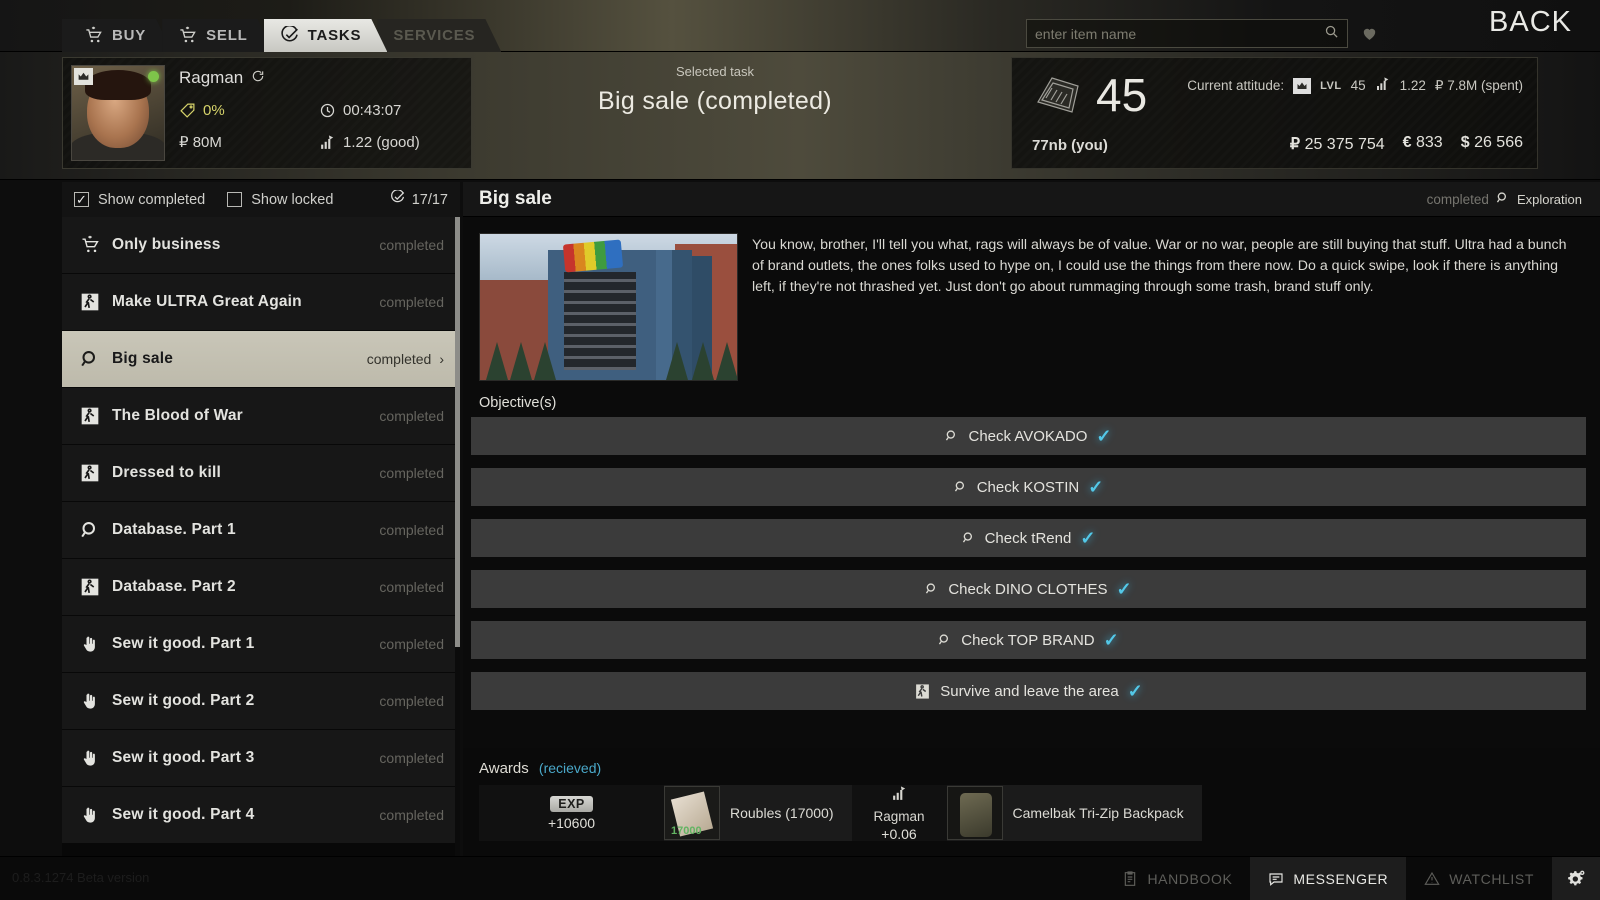  What do you see at coordinates (715, 90) in the screenshot?
I see `selected-task-header: Selected task Big sale (completed)` at bounding box center [715, 90].